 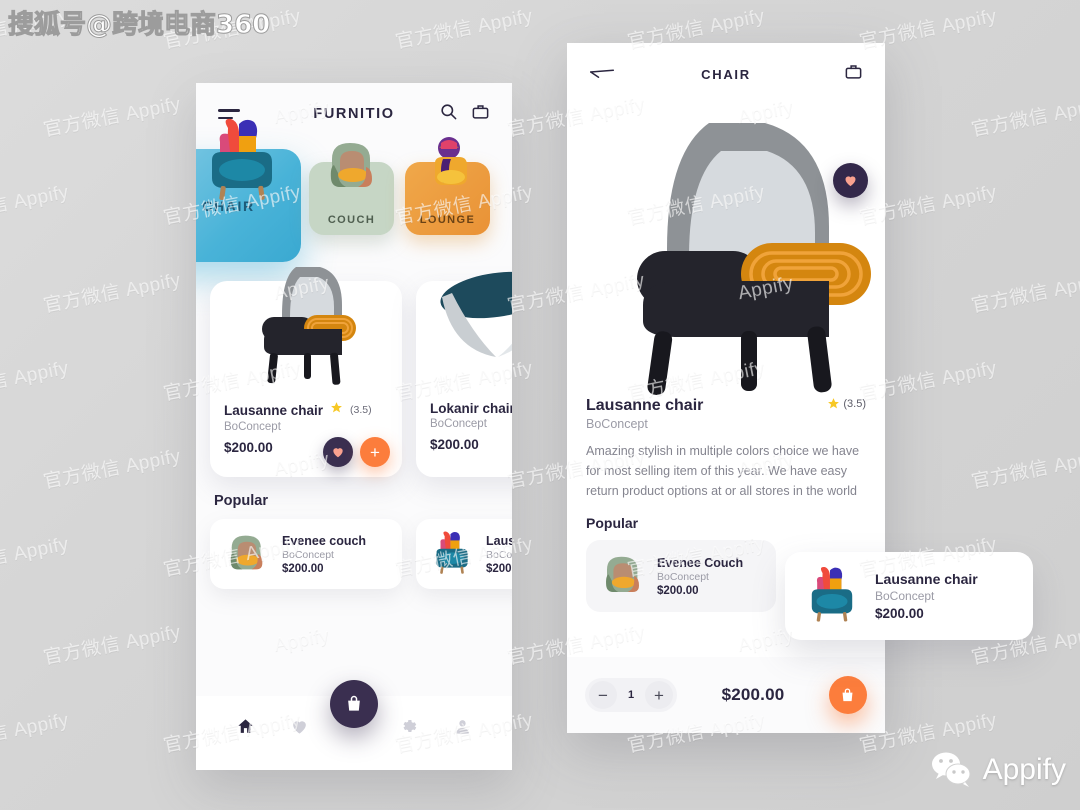 What do you see at coordinates (854, 403) in the screenshot?
I see `detail-rating-value: (3.5)` at bounding box center [854, 403].